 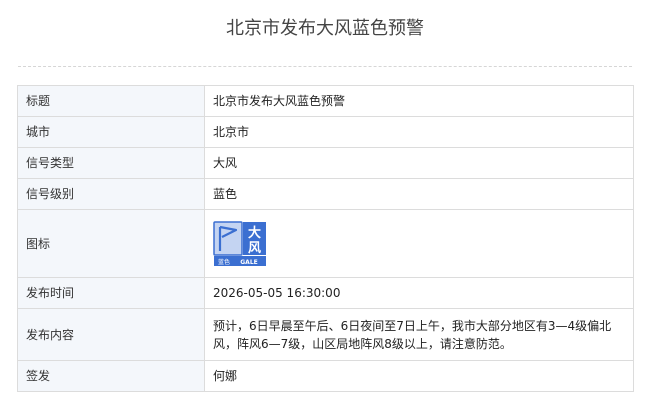 I want to click on icon-char-da: 大, so click(x=254, y=233).